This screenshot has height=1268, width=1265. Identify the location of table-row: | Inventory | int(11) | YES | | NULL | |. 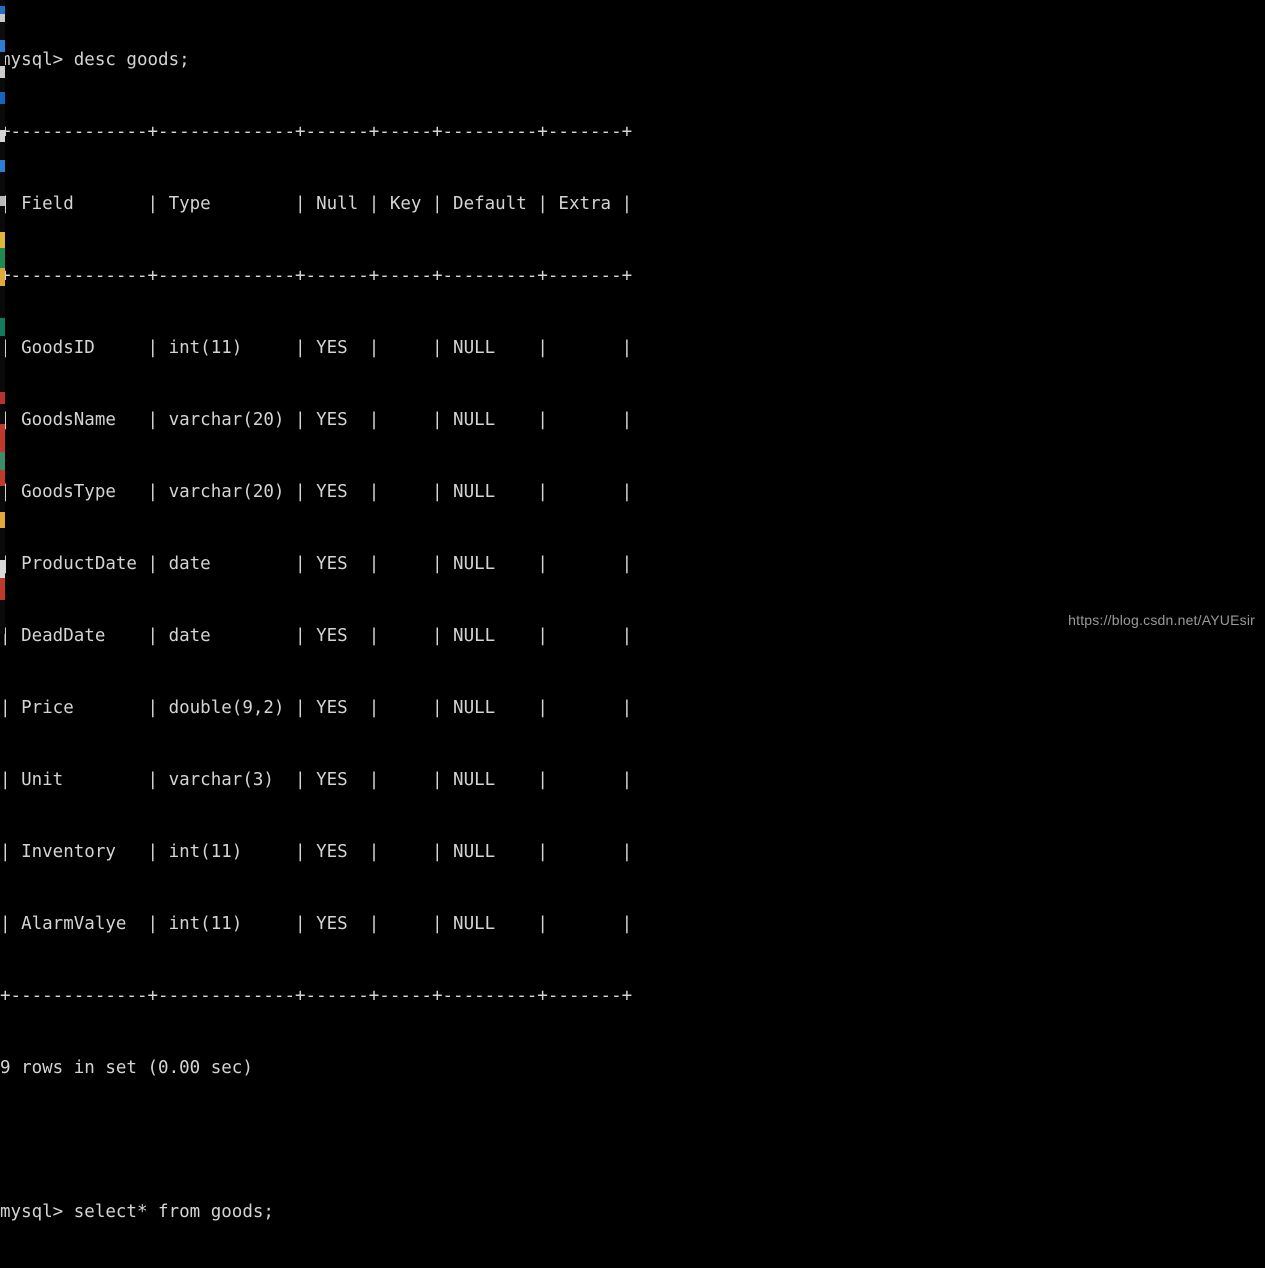
(316, 852).